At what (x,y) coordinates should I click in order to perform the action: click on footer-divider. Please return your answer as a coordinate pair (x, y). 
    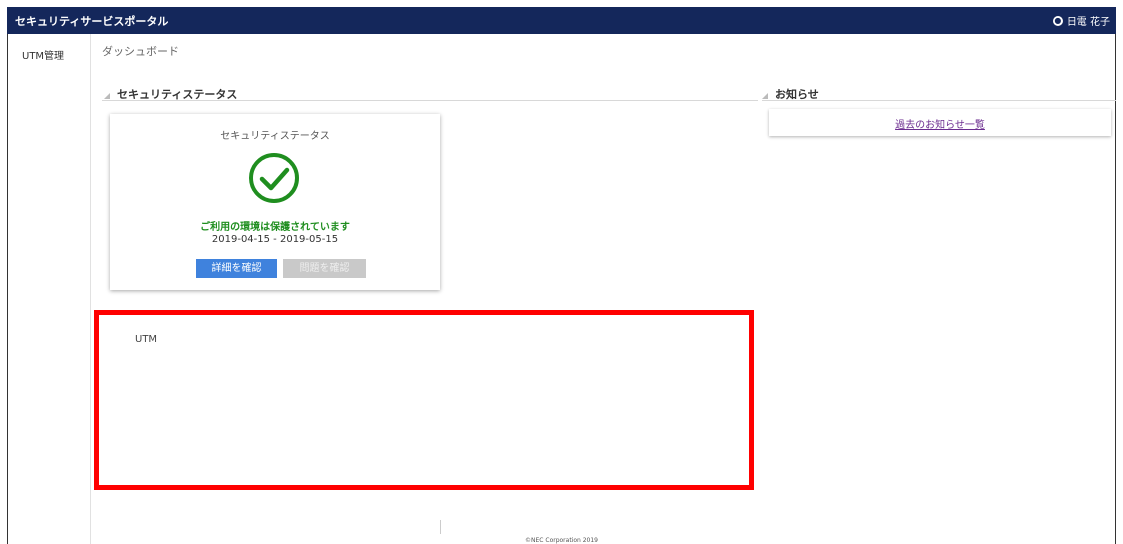
    Looking at the image, I should click on (440, 527).